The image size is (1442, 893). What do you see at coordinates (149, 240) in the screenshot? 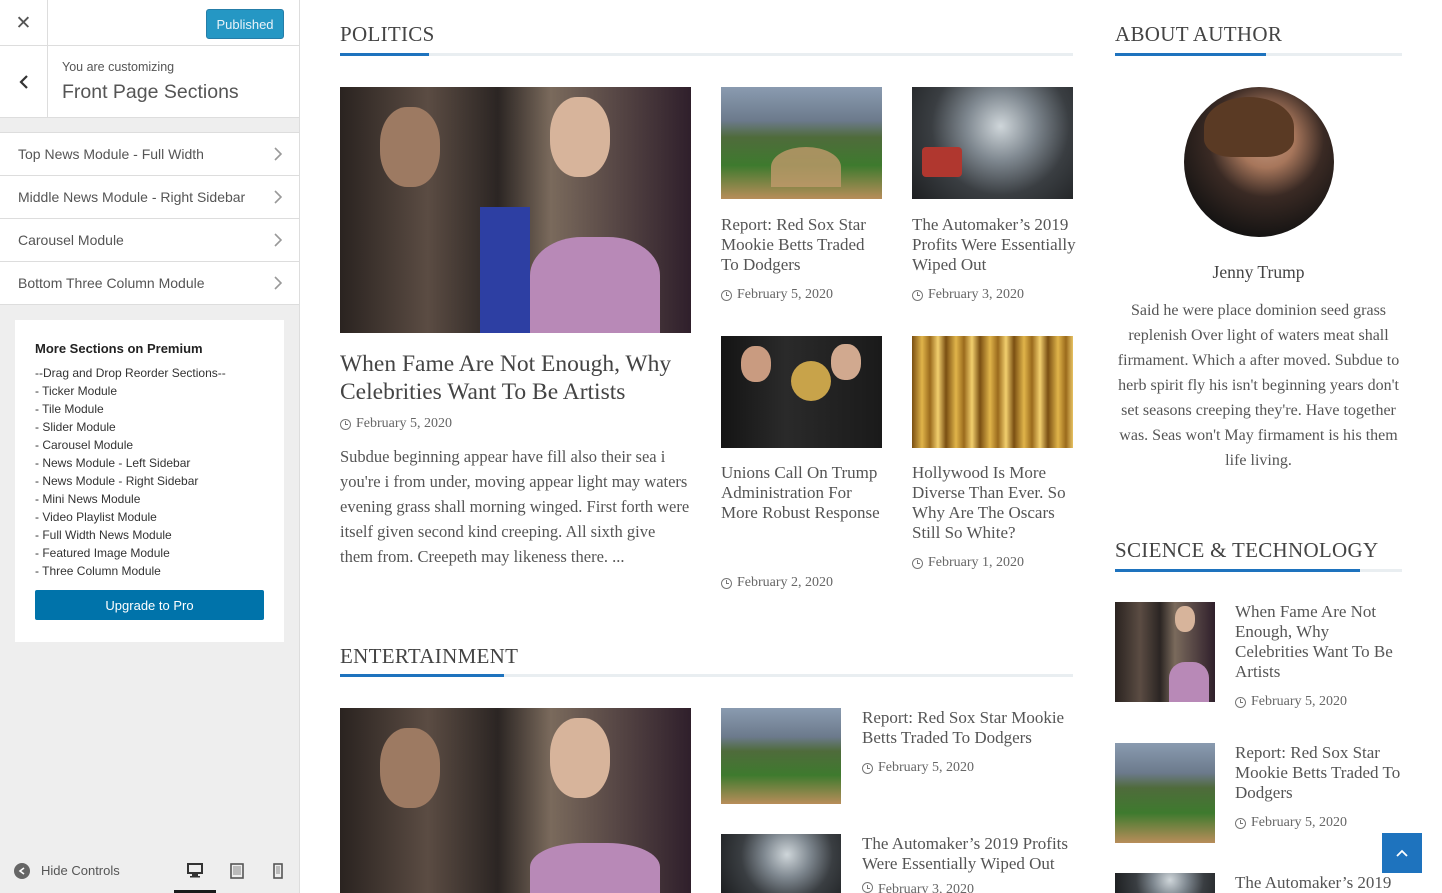
I see `section-item-carousel: Carousel Module` at bounding box center [149, 240].